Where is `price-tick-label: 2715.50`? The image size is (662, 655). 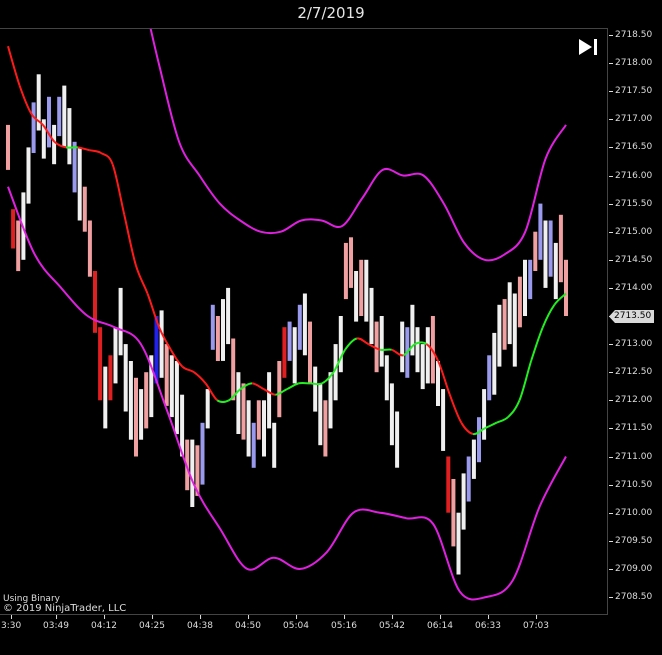
price-tick-label: 2715.50 is located at coordinates (630, 204).